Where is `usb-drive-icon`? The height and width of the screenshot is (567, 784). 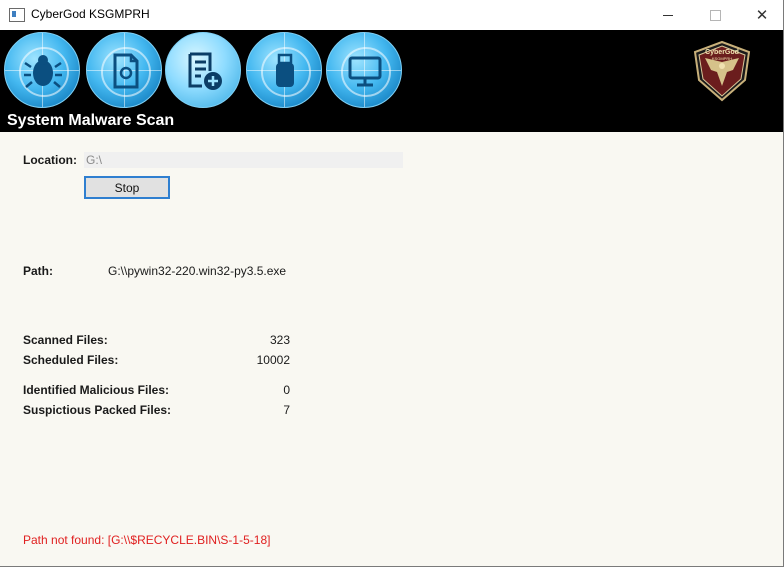 usb-drive-icon is located at coordinates (285, 70).